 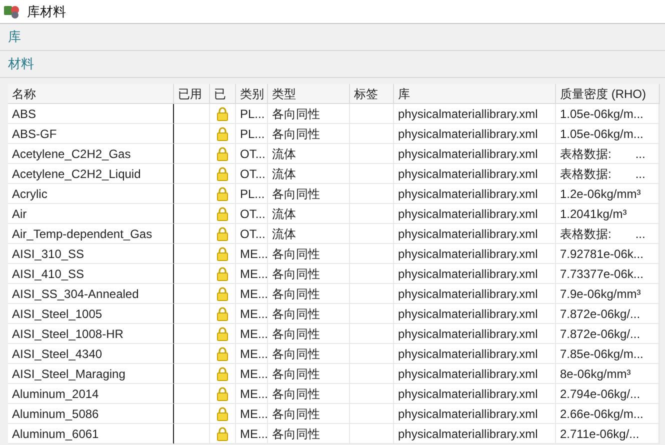 I want to click on column-header: 名称, so click(x=91, y=94).